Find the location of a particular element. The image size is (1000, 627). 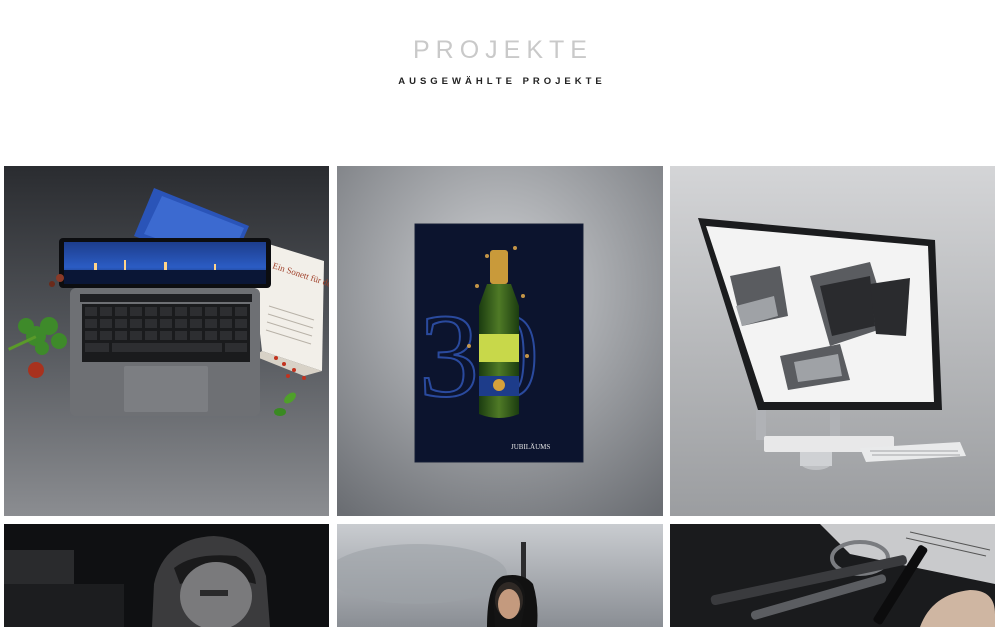

project-tile-portrait-man is located at coordinates (166, 575).